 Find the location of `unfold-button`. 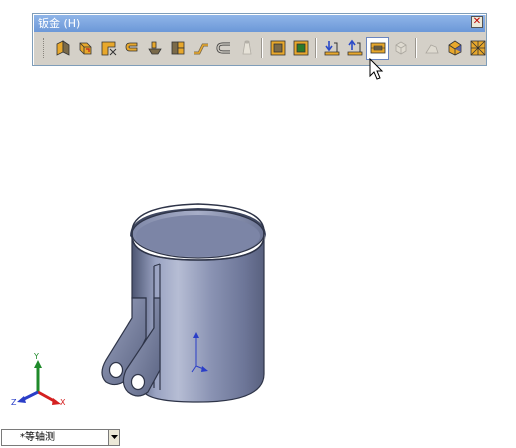

unfold-button is located at coordinates (331, 48).